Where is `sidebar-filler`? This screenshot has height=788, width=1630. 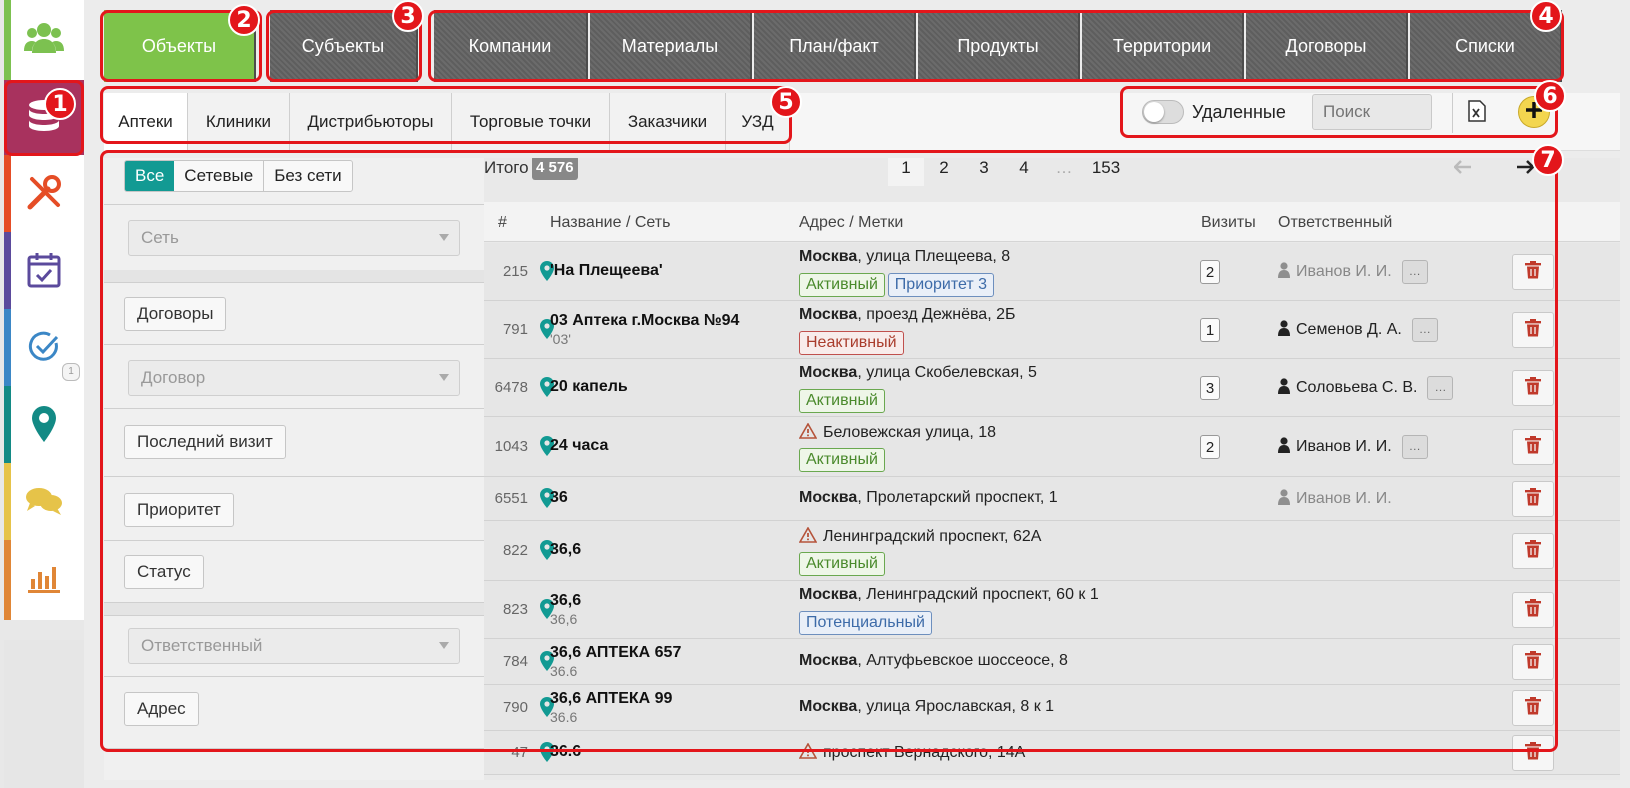
sidebar-filler is located at coordinates (44, 714).